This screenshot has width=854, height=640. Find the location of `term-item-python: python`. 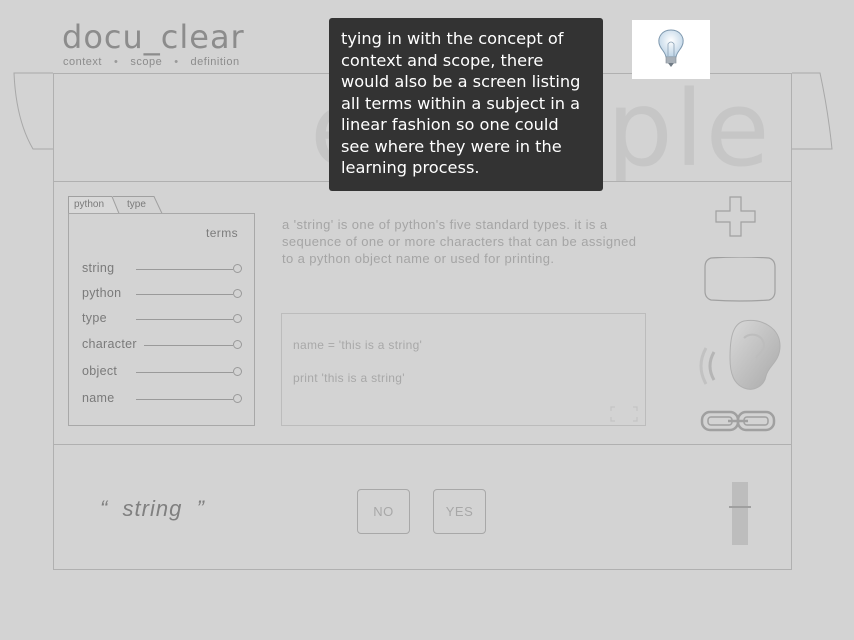

term-item-python: python is located at coordinates (162, 294).